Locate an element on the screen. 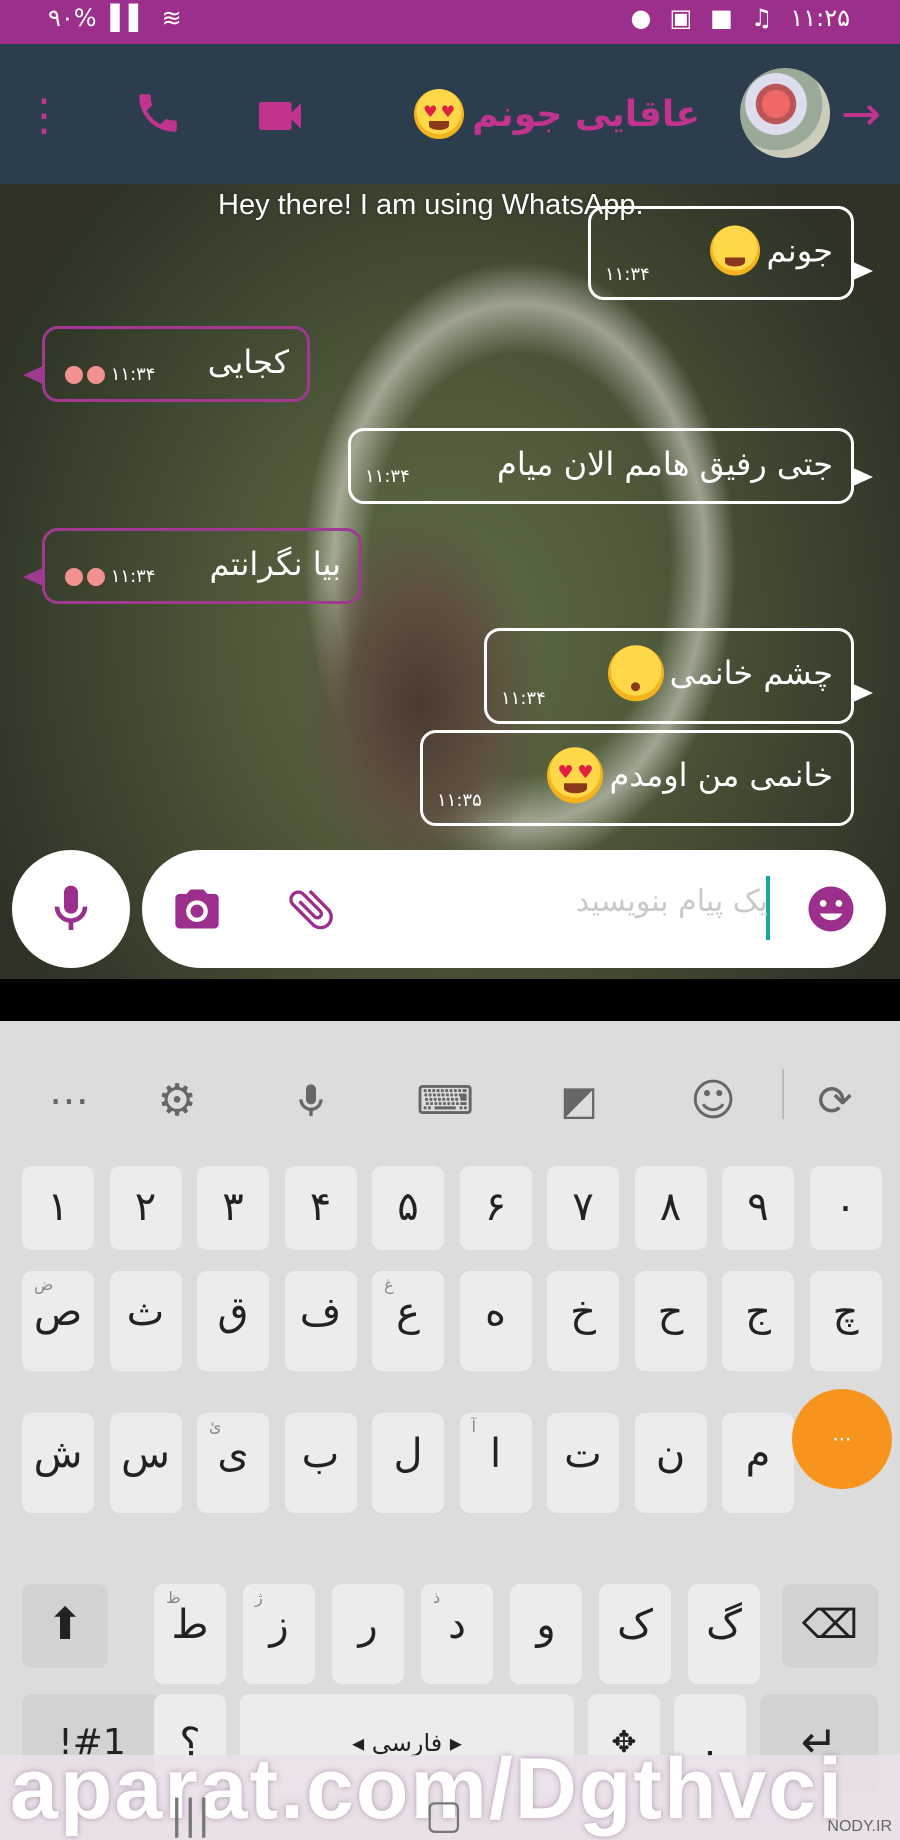  key: ۲ is located at coordinates (145, 1208).